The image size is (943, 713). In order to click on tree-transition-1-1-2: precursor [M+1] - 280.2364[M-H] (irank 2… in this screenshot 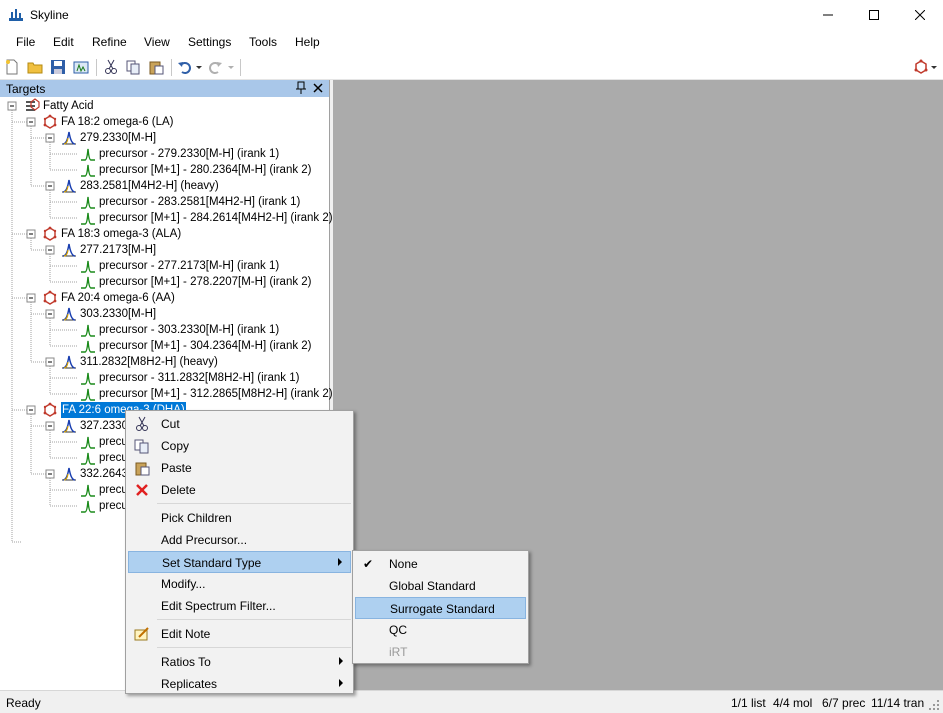, I will do `click(164, 170)`.